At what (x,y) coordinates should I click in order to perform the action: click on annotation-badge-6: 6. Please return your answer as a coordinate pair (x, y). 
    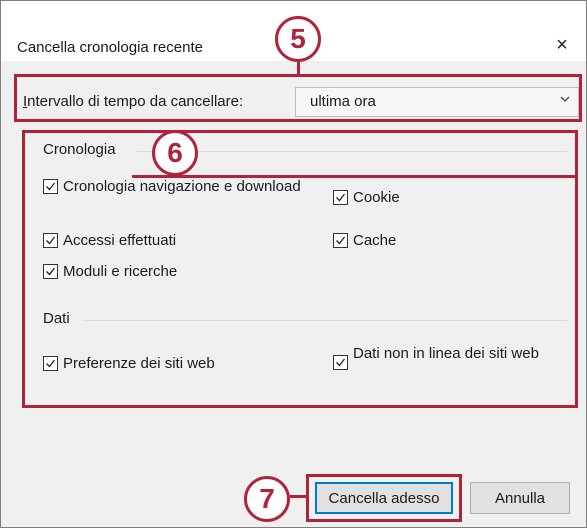
    Looking at the image, I should click on (175, 153).